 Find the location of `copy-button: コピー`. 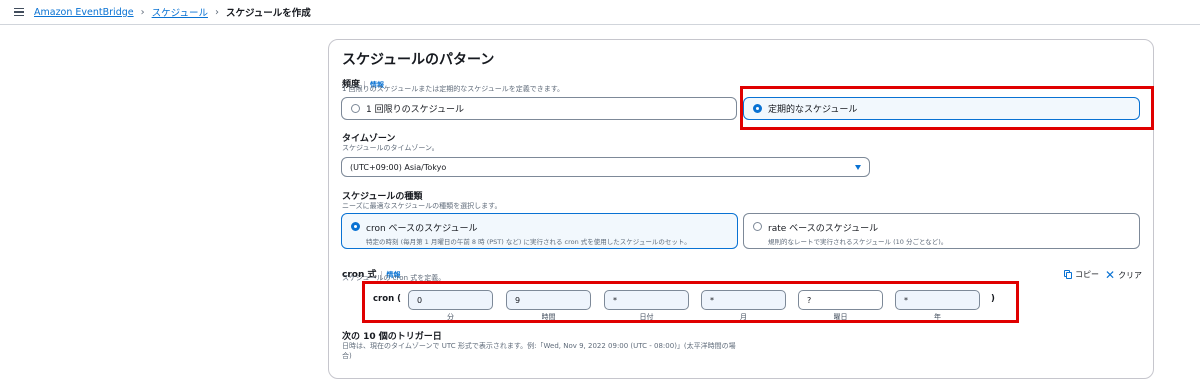

copy-button: コピー is located at coordinates (1081, 274).